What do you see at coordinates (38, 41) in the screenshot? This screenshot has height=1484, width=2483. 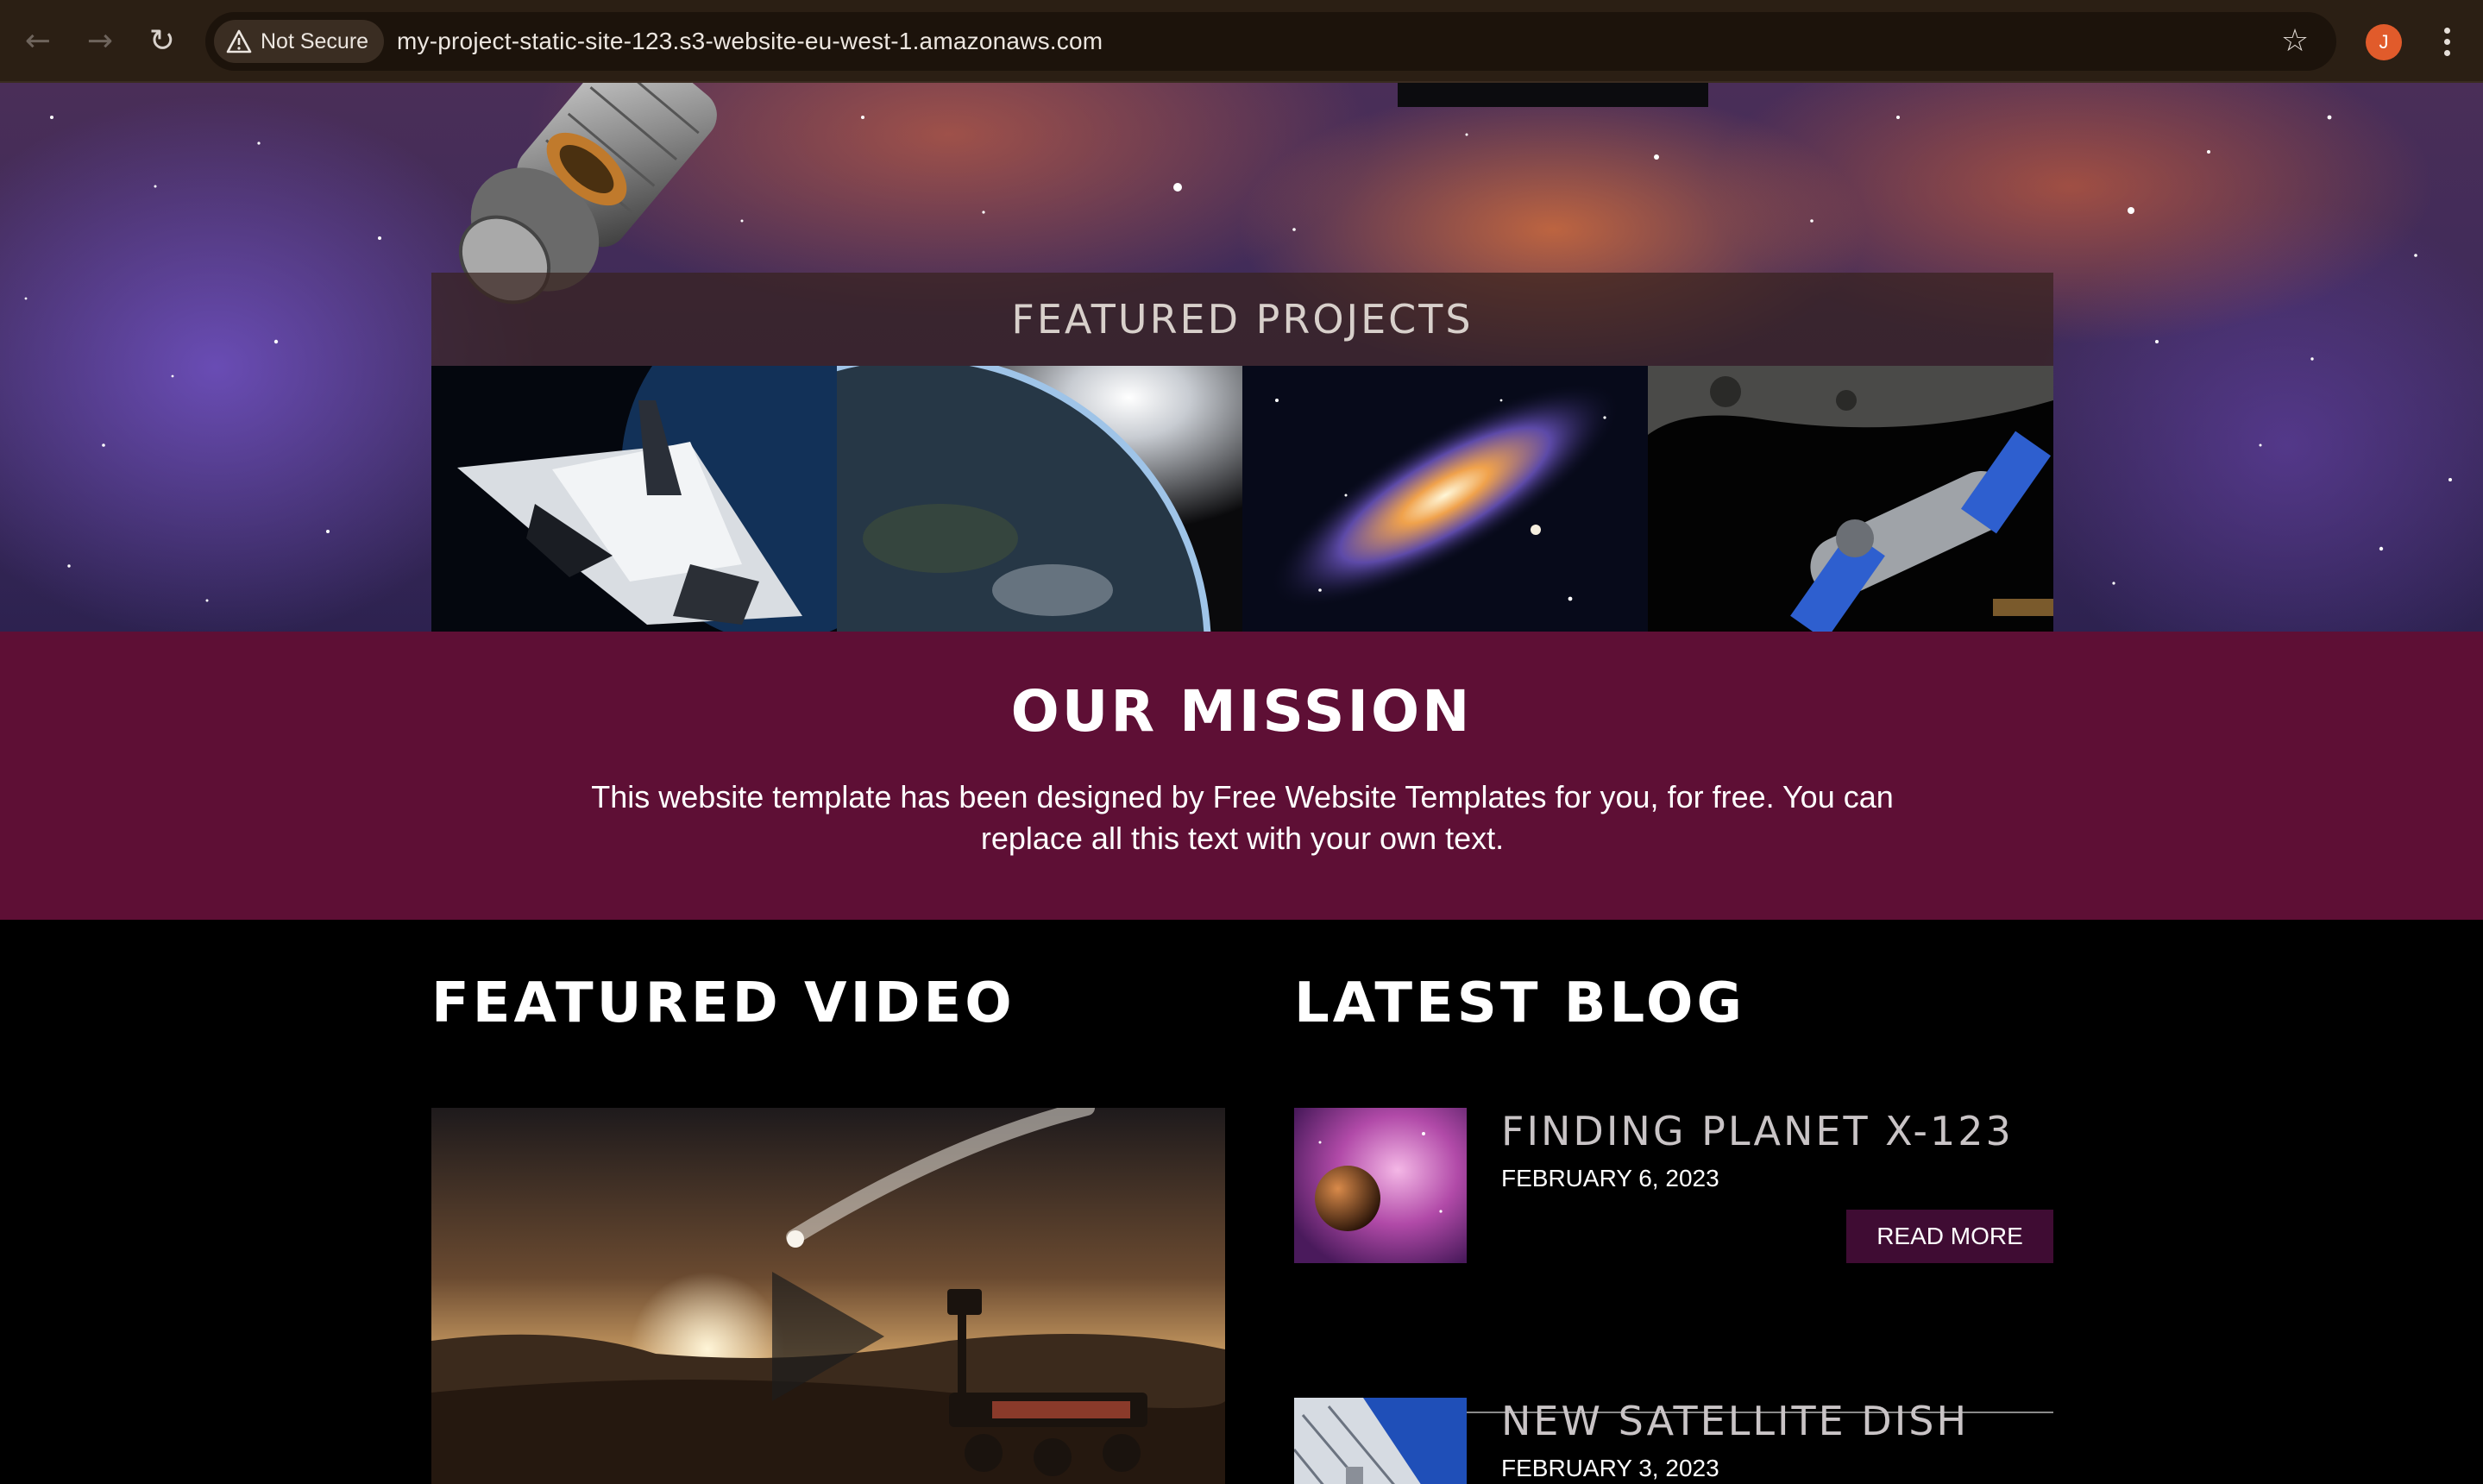 I see `back-icon: ←` at bounding box center [38, 41].